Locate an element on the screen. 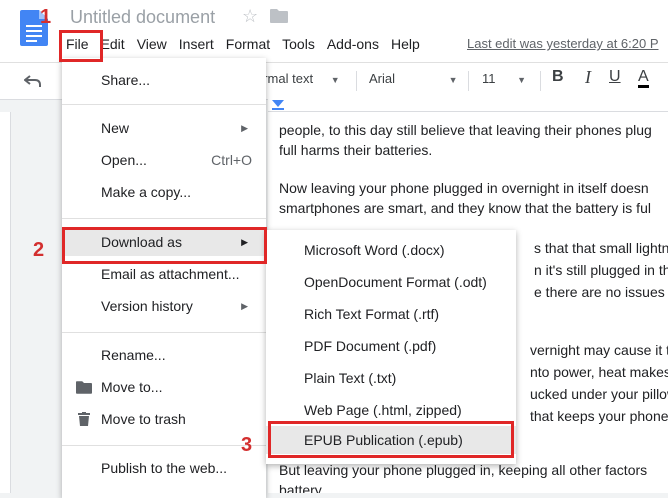 Image resolution: width=668 pixels, height=498 pixels. download-html: Web Page (.html, zipped) is located at coordinates (391, 410).